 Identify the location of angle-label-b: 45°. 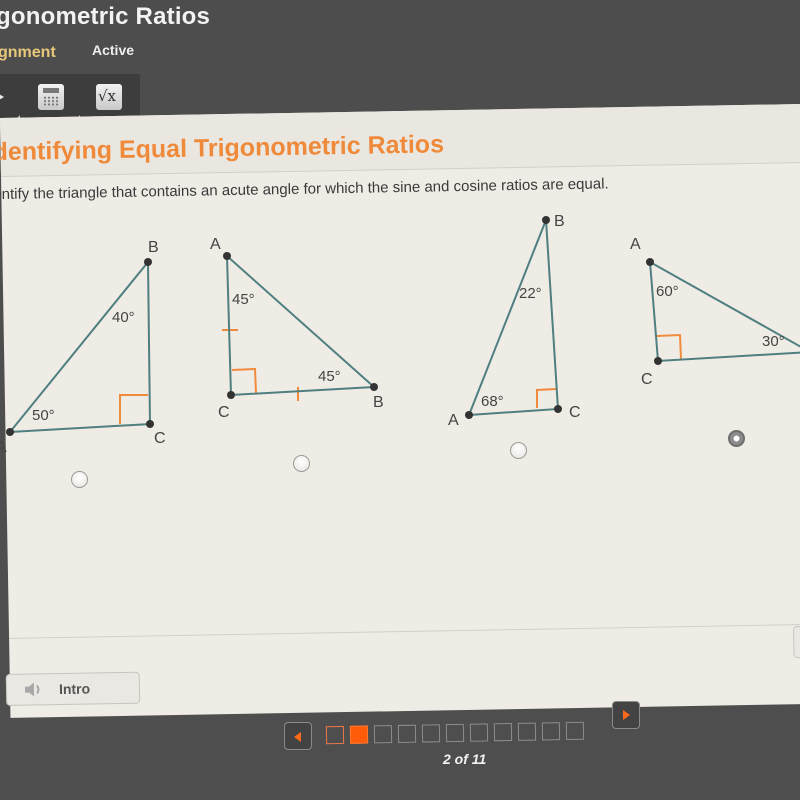
(329, 376).